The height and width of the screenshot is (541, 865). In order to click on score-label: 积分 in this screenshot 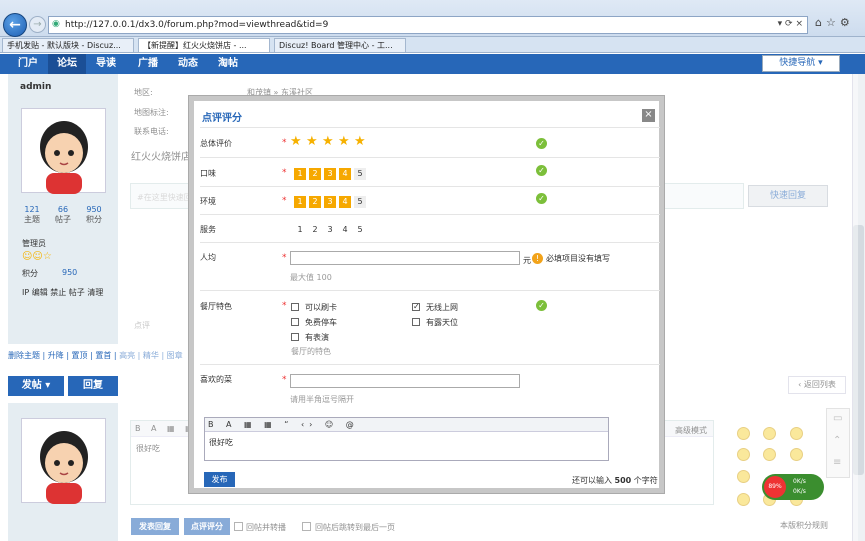, I will do `click(30, 273)`.